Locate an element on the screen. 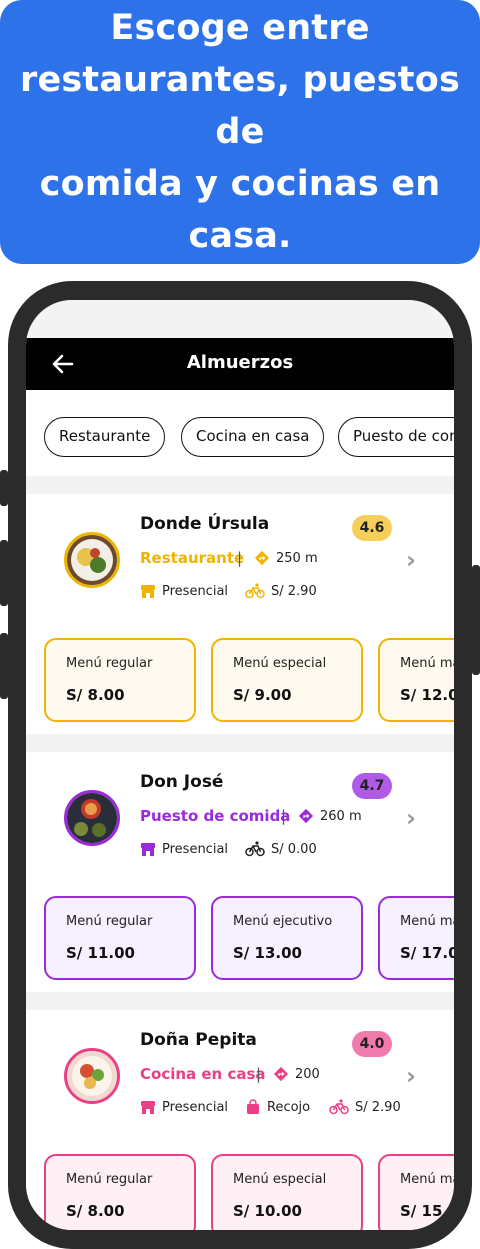  distance-value: 260 m is located at coordinates (341, 816).